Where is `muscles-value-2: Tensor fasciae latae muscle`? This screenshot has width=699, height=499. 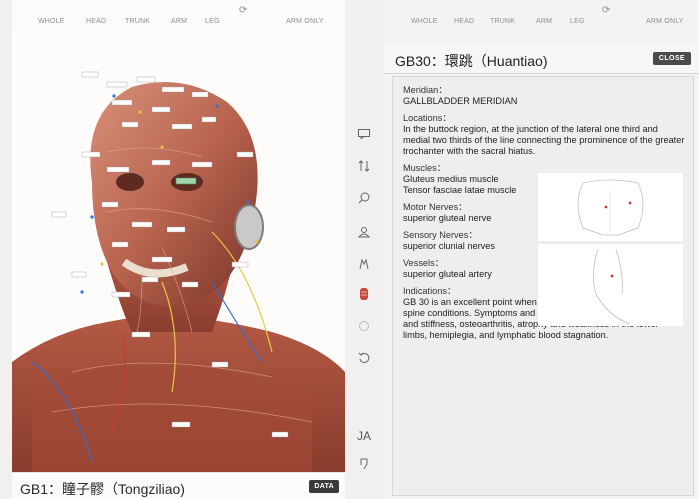 muscles-value-2: Tensor fasciae latae muscle is located at coordinates (460, 190).